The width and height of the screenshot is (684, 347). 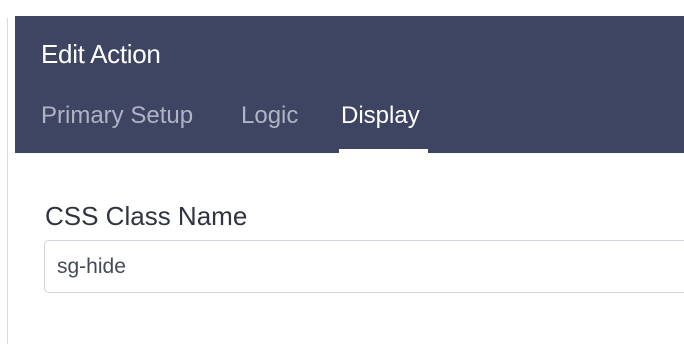 What do you see at coordinates (380, 116) in the screenshot?
I see `tab-display: Display` at bounding box center [380, 116].